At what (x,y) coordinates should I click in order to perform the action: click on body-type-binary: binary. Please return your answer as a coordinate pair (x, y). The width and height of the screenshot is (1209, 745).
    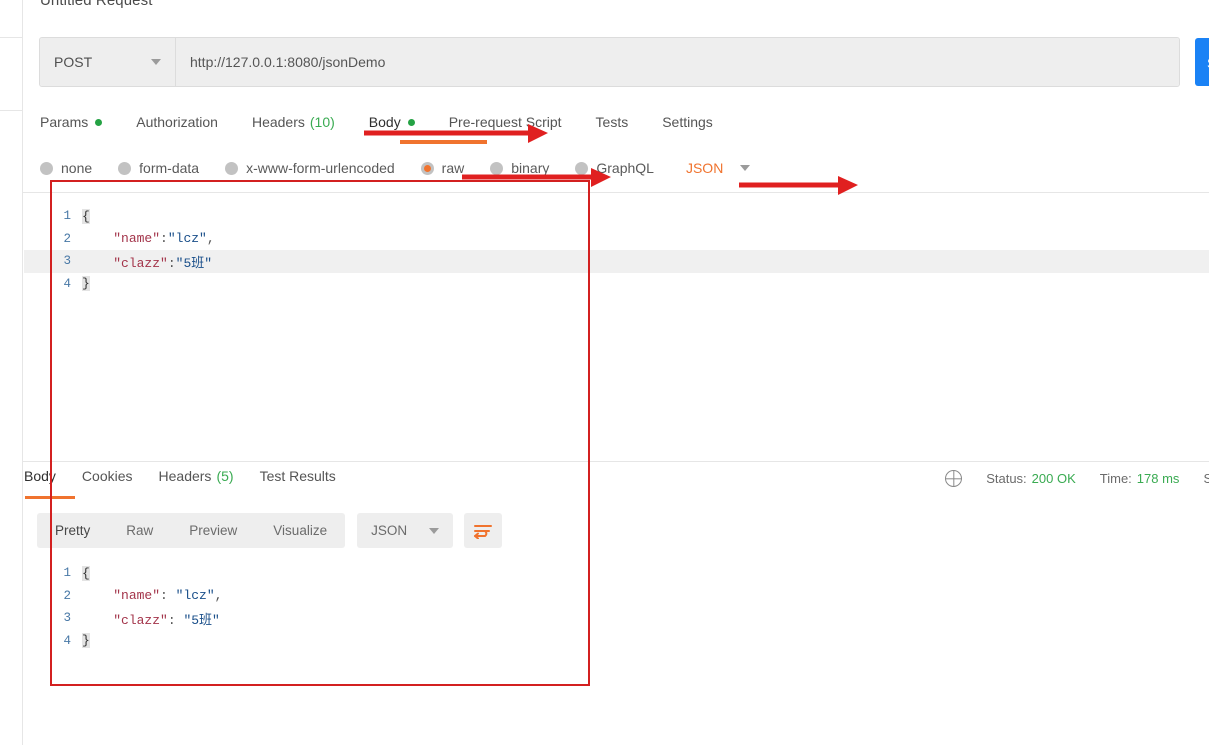
    Looking at the image, I should click on (519, 168).